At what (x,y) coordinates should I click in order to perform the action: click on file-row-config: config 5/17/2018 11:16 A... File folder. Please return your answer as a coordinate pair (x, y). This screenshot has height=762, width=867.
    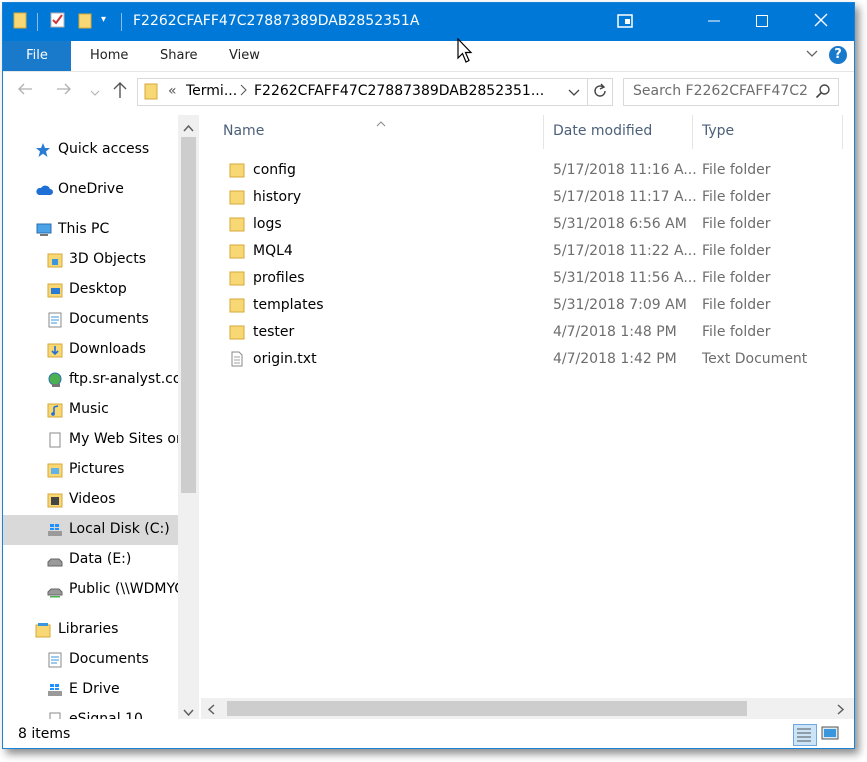
    Looking at the image, I should click on (521, 170).